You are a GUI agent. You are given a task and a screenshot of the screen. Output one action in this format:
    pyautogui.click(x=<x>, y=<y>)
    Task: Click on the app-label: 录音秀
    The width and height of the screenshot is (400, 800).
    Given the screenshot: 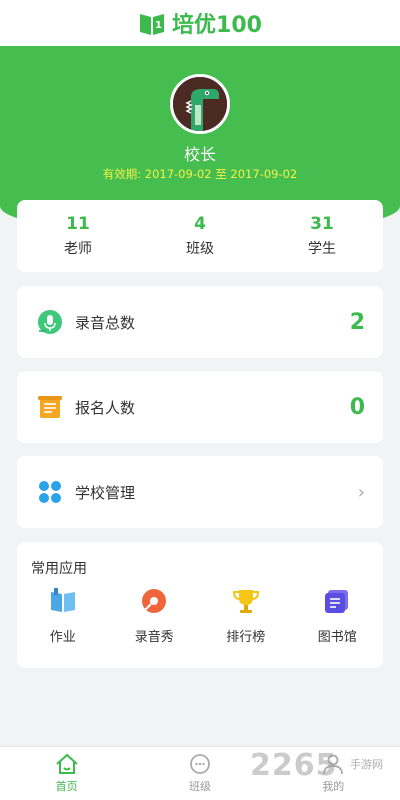 What is the action you would take?
    pyautogui.click(x=154, y=637)
    